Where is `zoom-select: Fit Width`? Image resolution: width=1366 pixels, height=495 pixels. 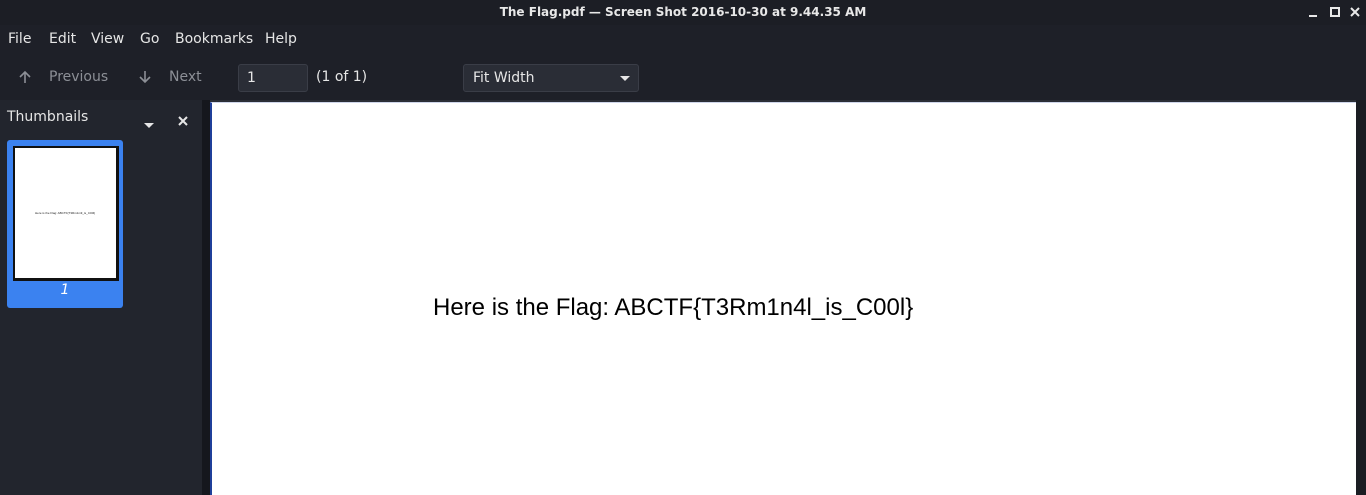
zoom-select: Fit Width is located at coordinates (551, 78).